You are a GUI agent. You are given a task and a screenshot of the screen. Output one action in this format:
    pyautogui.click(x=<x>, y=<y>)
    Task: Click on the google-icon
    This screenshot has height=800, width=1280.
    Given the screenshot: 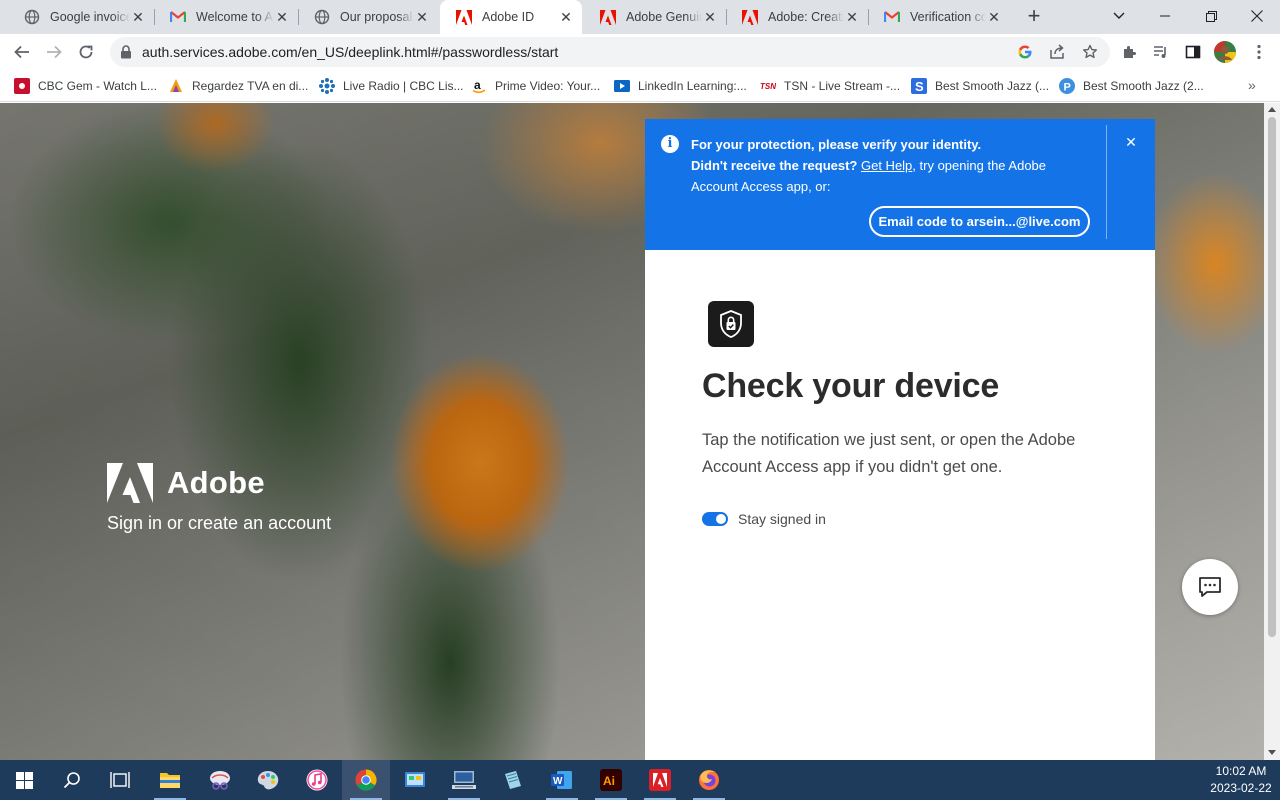 What is the action you would take?
    pyautogui.click(x=1025, y=52)
    